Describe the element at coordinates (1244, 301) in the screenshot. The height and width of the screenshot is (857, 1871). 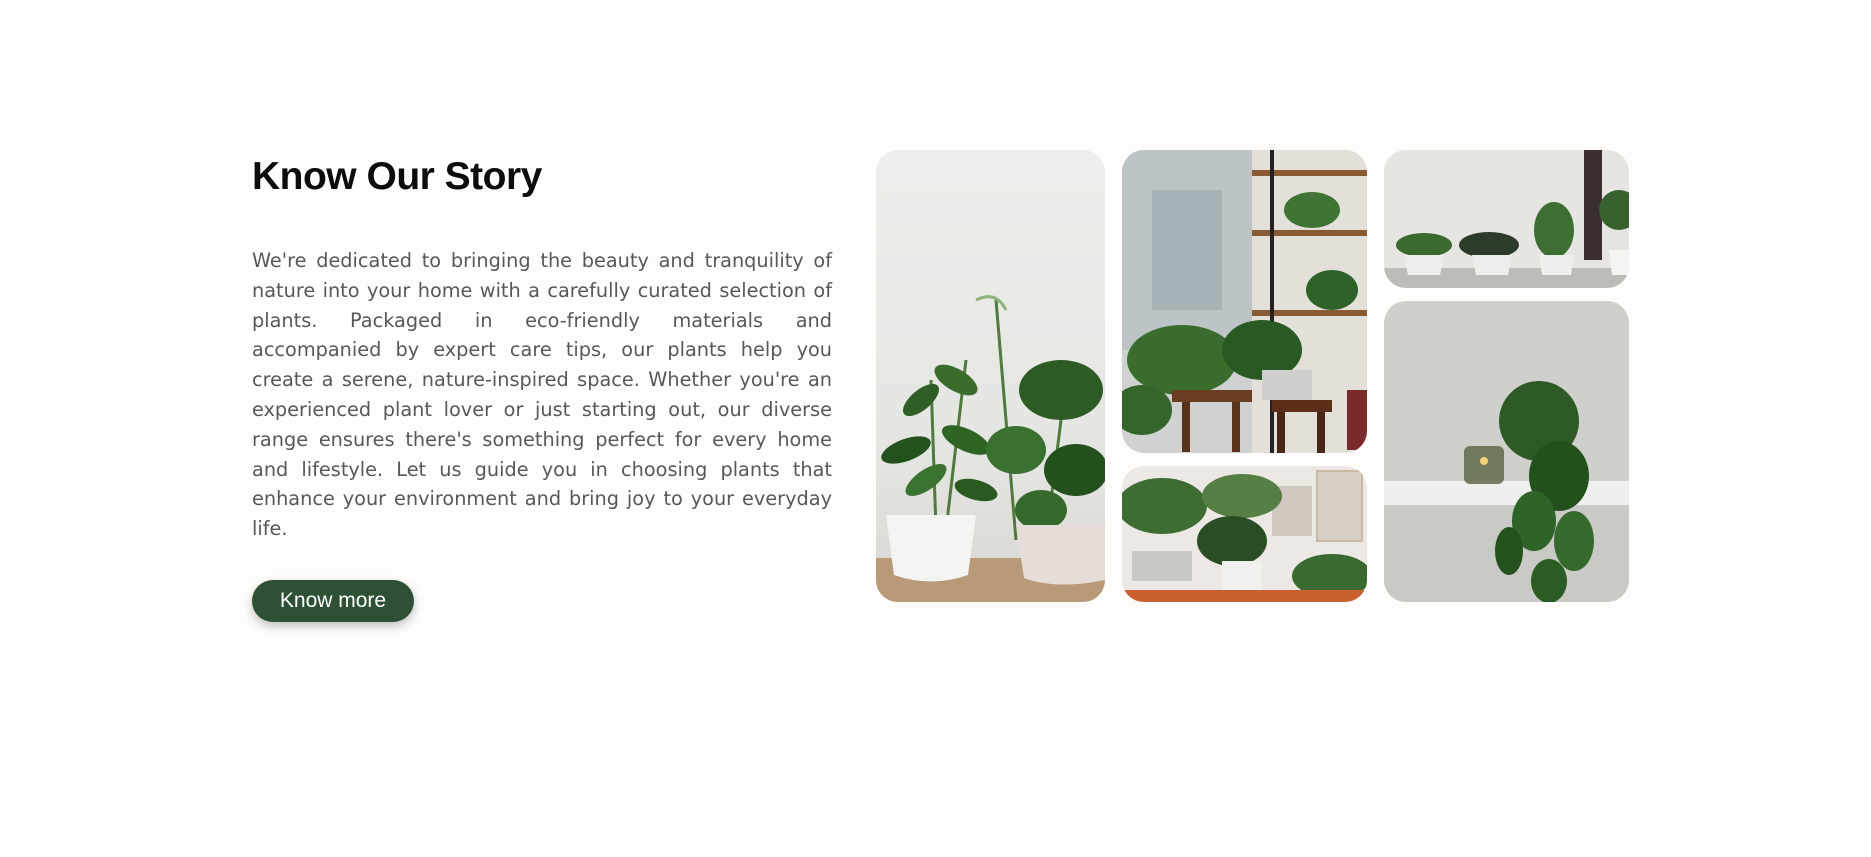
I see `plant-photo-shelves` at that location.